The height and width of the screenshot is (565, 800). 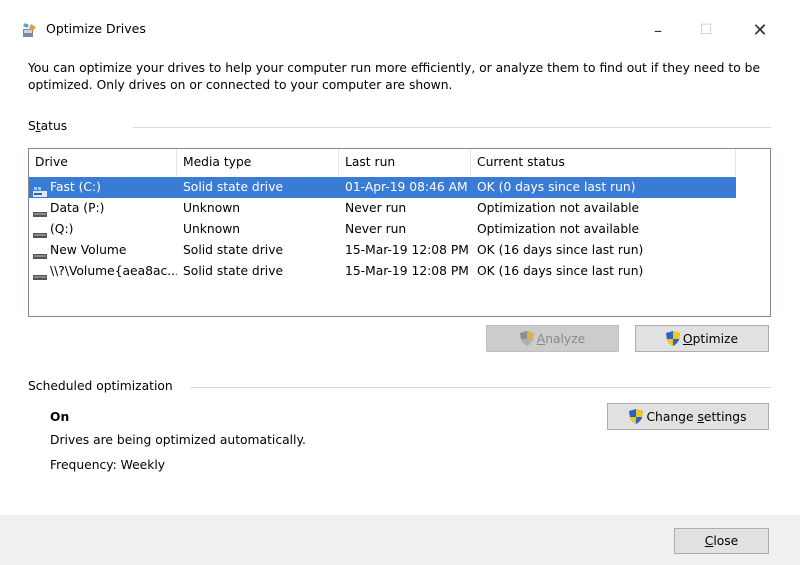 What do you see at coordinates (672, 416) in the screenshot?
I see `change-settings-label-pre: Change` at bounding box center [672, 416].